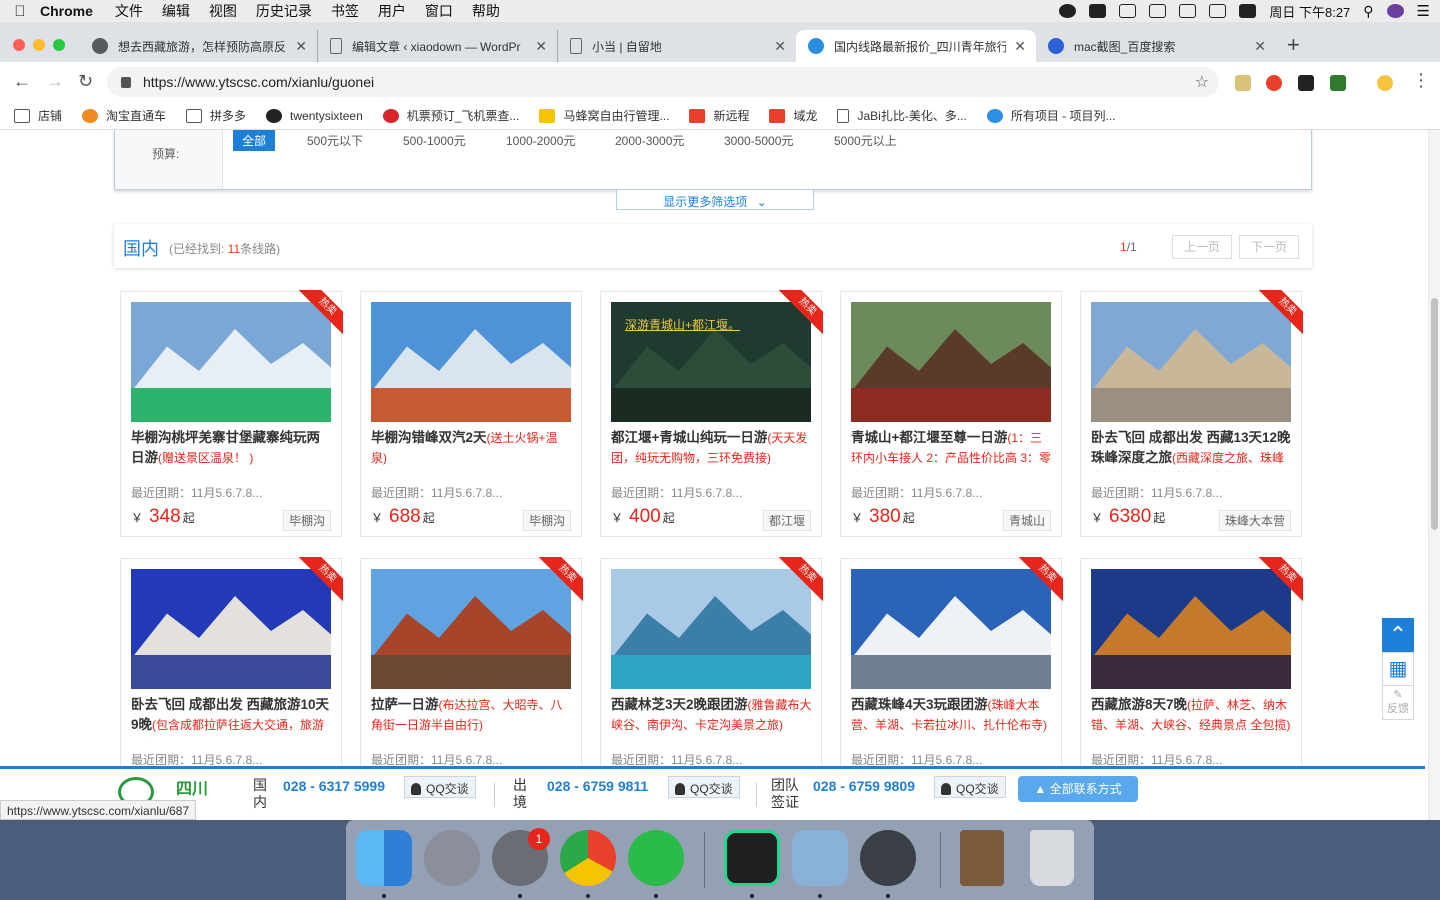  Describe the element at coordinates (1098, 11) in the screenshot. I see `send-status-icon` at that location.